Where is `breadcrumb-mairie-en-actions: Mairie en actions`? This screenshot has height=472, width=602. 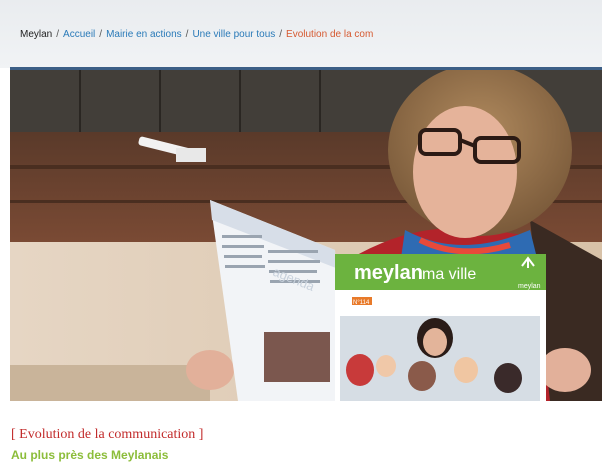
breadcrumb-mairie-en-actions: Mairie en actions is located at coordinates (144, 34).